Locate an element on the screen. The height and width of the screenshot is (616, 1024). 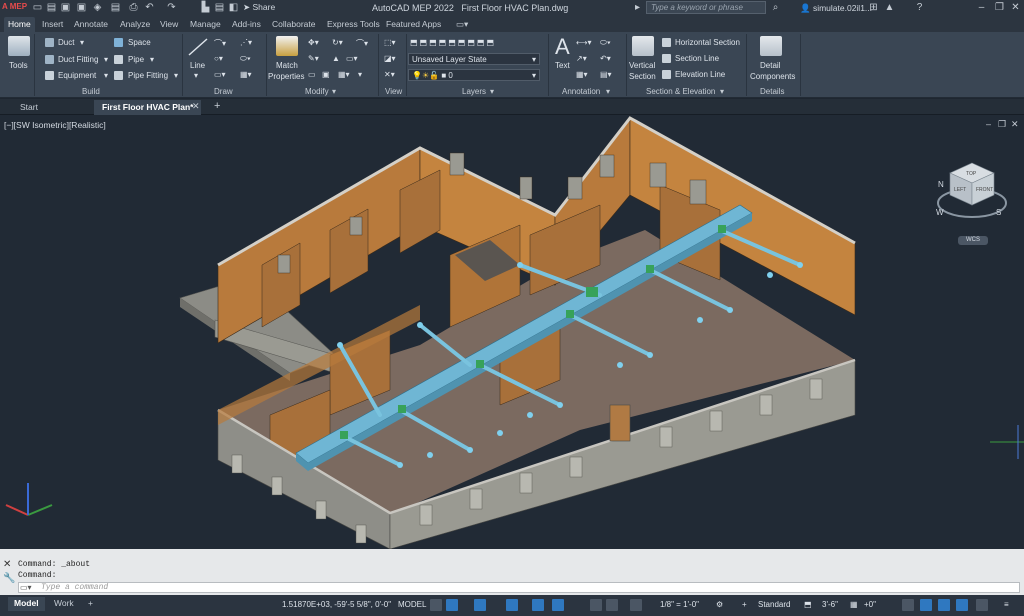
text-icon: A is located at coordinates (562, 47).